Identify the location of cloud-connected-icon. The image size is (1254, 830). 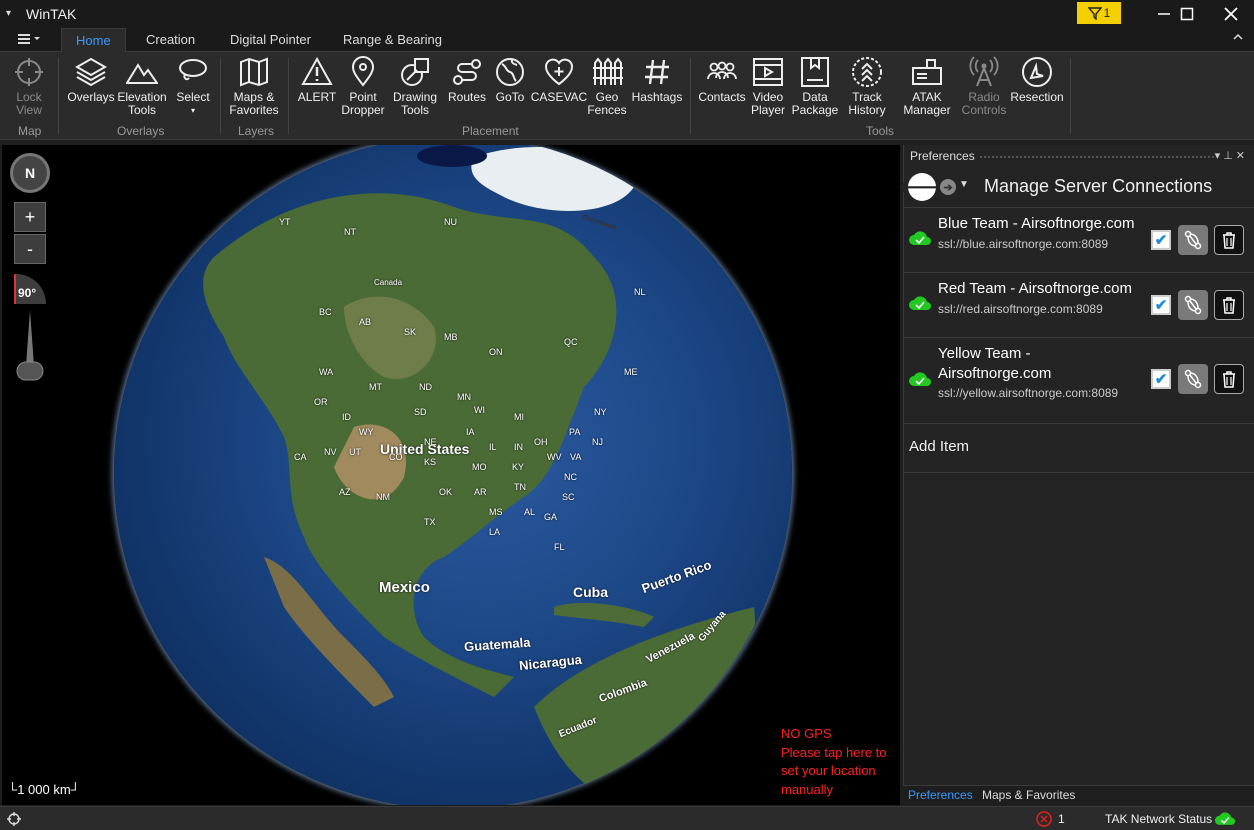
(920, 238).